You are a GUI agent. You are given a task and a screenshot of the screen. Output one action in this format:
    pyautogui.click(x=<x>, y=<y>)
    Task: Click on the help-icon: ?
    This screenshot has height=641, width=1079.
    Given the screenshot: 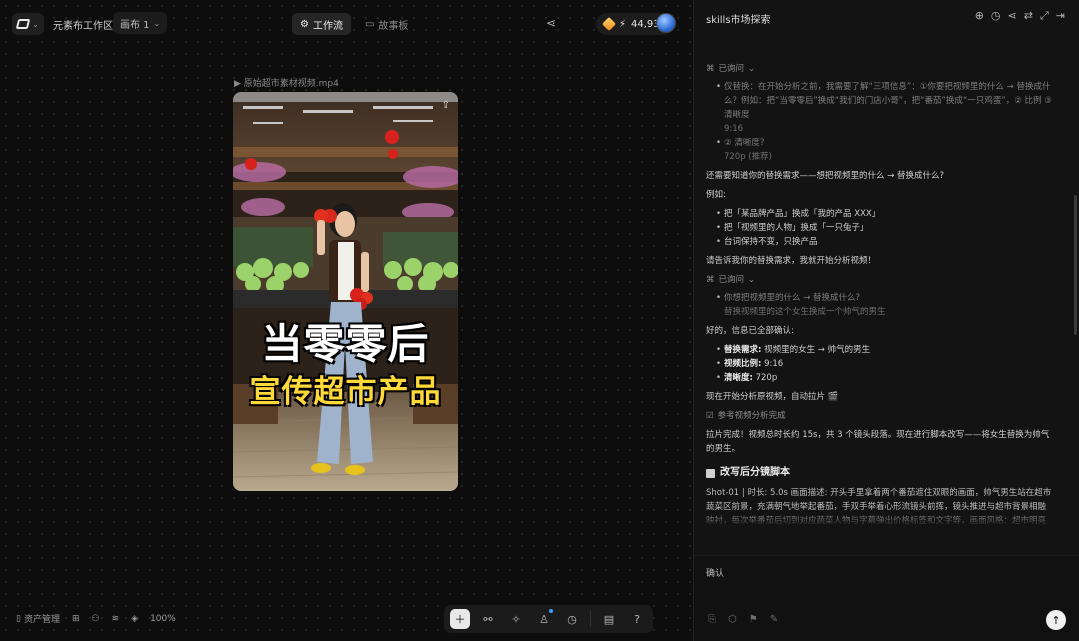 What is the action you would take?
    pyautogui.click(x=637, y=619)
    